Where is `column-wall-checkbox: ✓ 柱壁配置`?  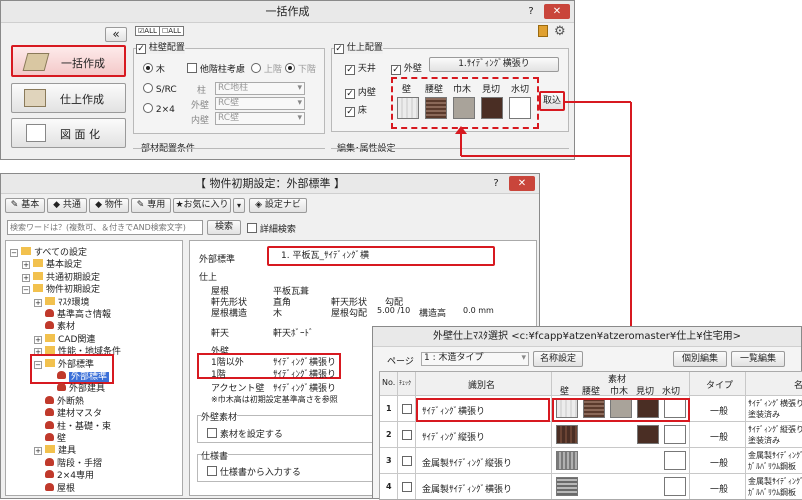 column-wall-checkbox: ✓ 柱壁配置 is located at coordinates (160, 47).